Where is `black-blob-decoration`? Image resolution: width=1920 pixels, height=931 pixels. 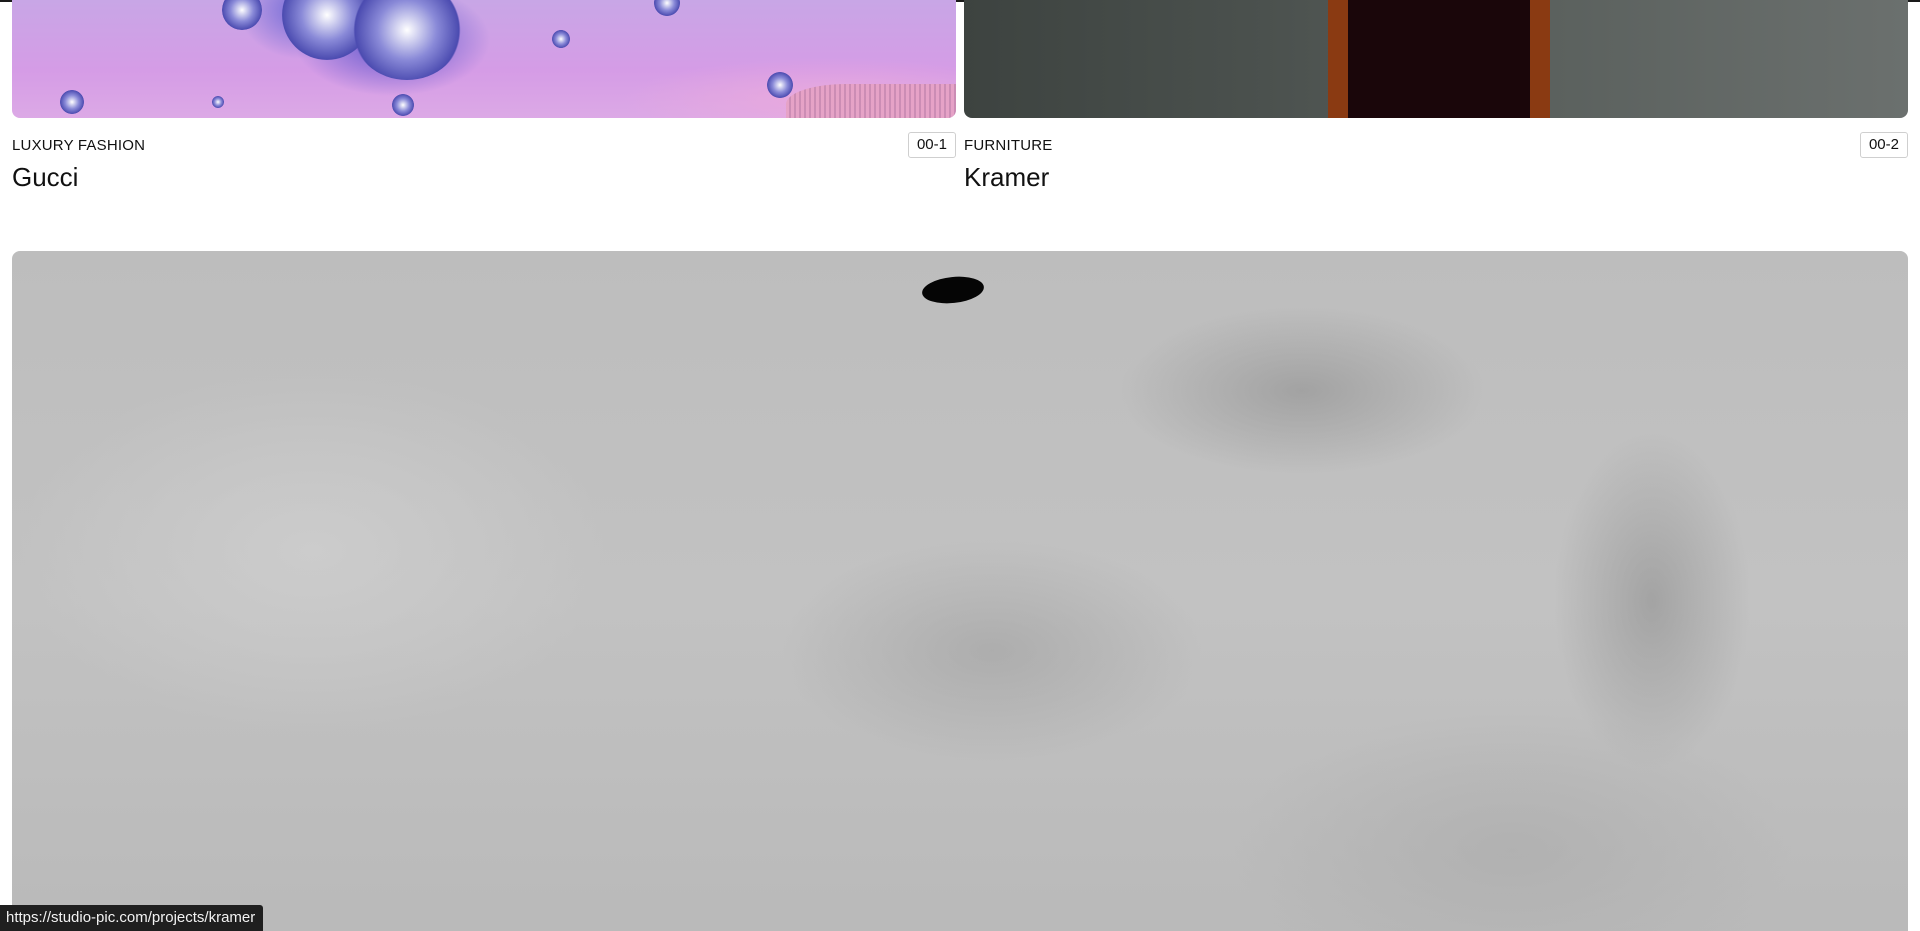
black-blob-decoration is located at coordinates (953, 290).